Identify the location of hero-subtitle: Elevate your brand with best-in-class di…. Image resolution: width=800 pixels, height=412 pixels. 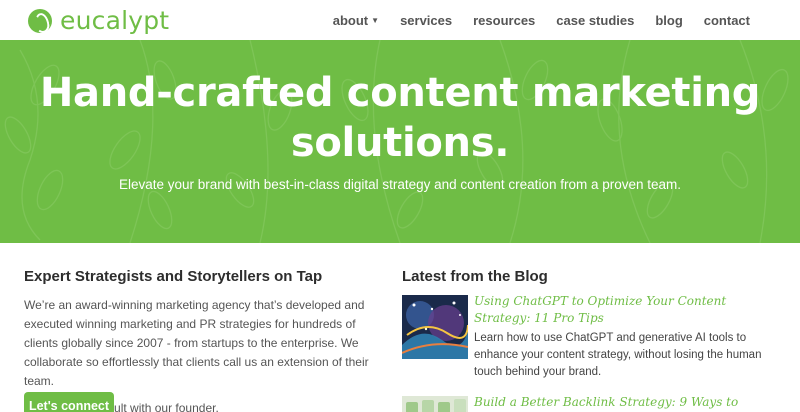
(400, 184).